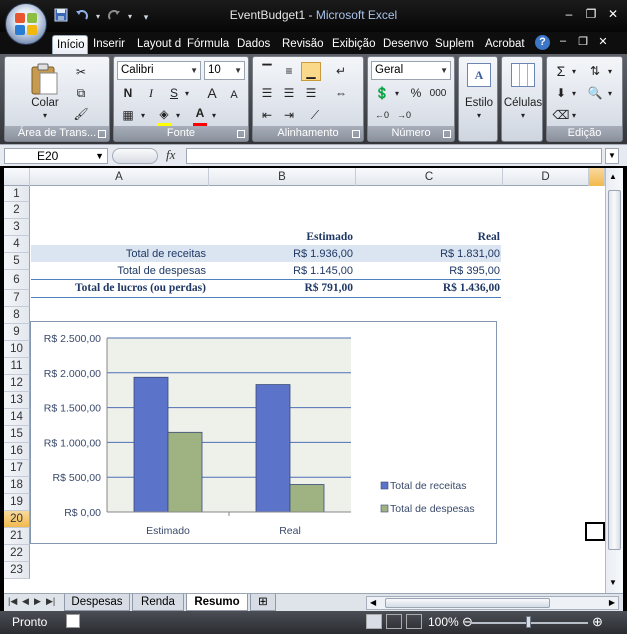 Image resolution: width=627 pixels, height=634 pixels. I want to click on row-header-6: 6, so click(17, 280).